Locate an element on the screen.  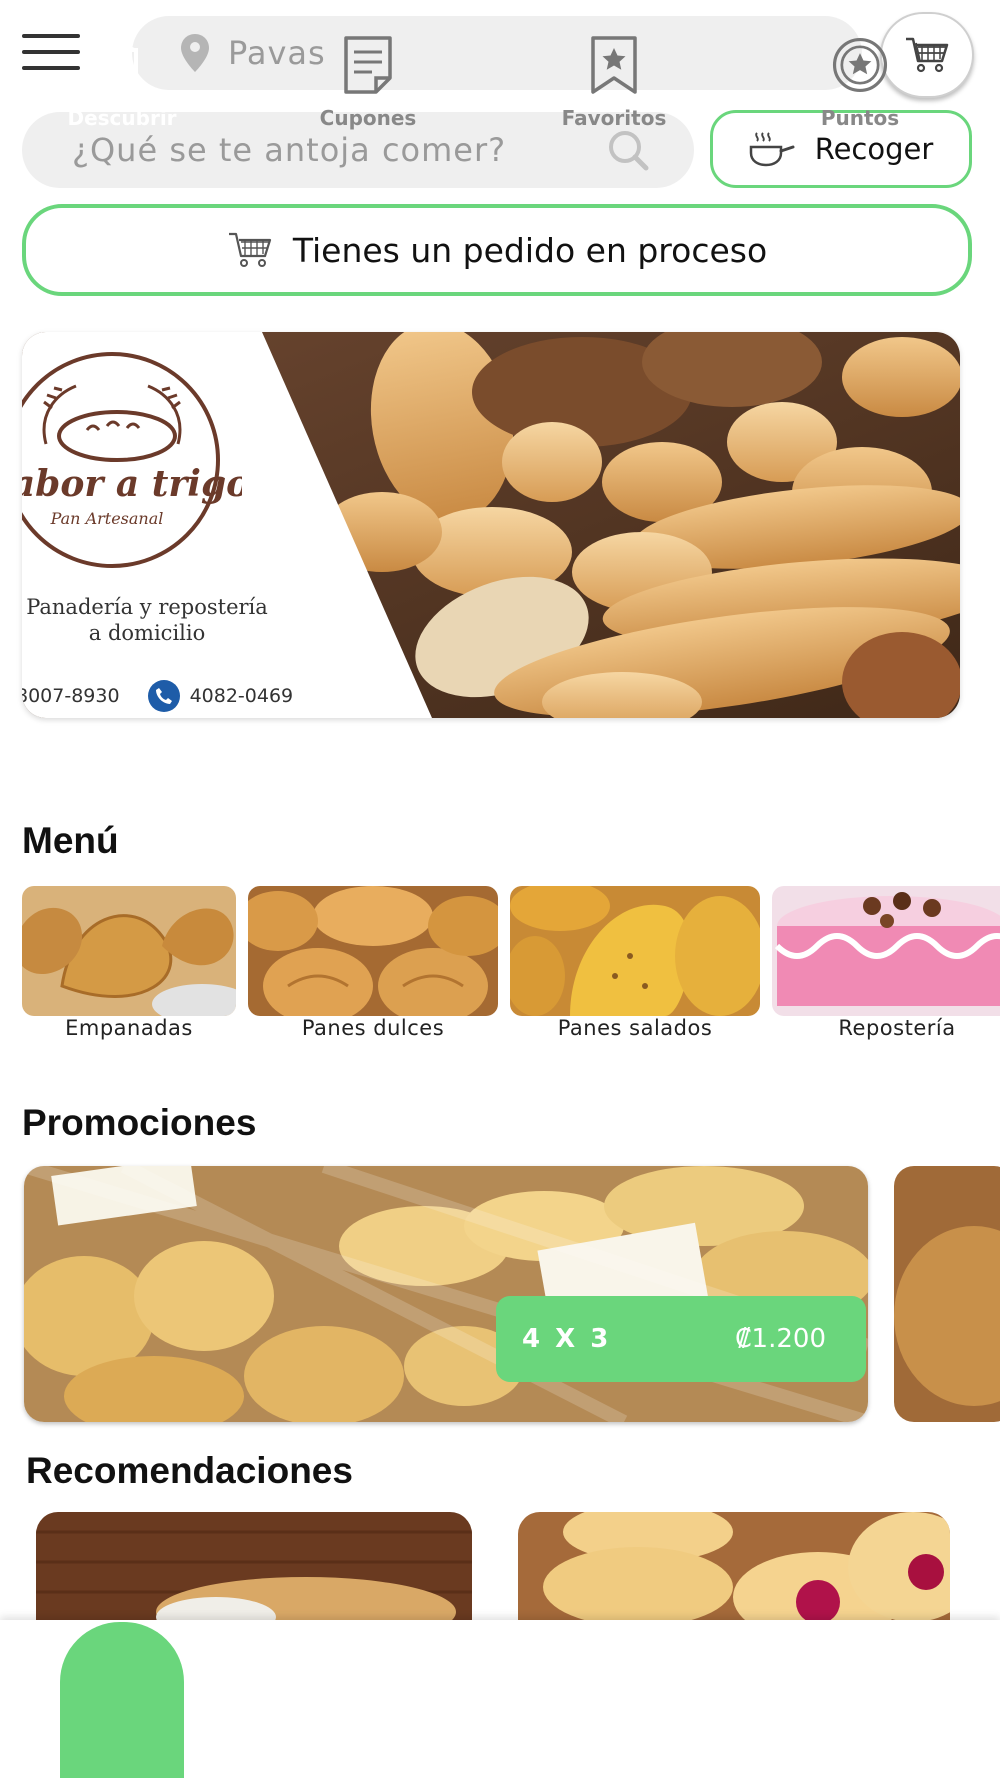
panes-dulces-photo is located at coordinates (373, 951).